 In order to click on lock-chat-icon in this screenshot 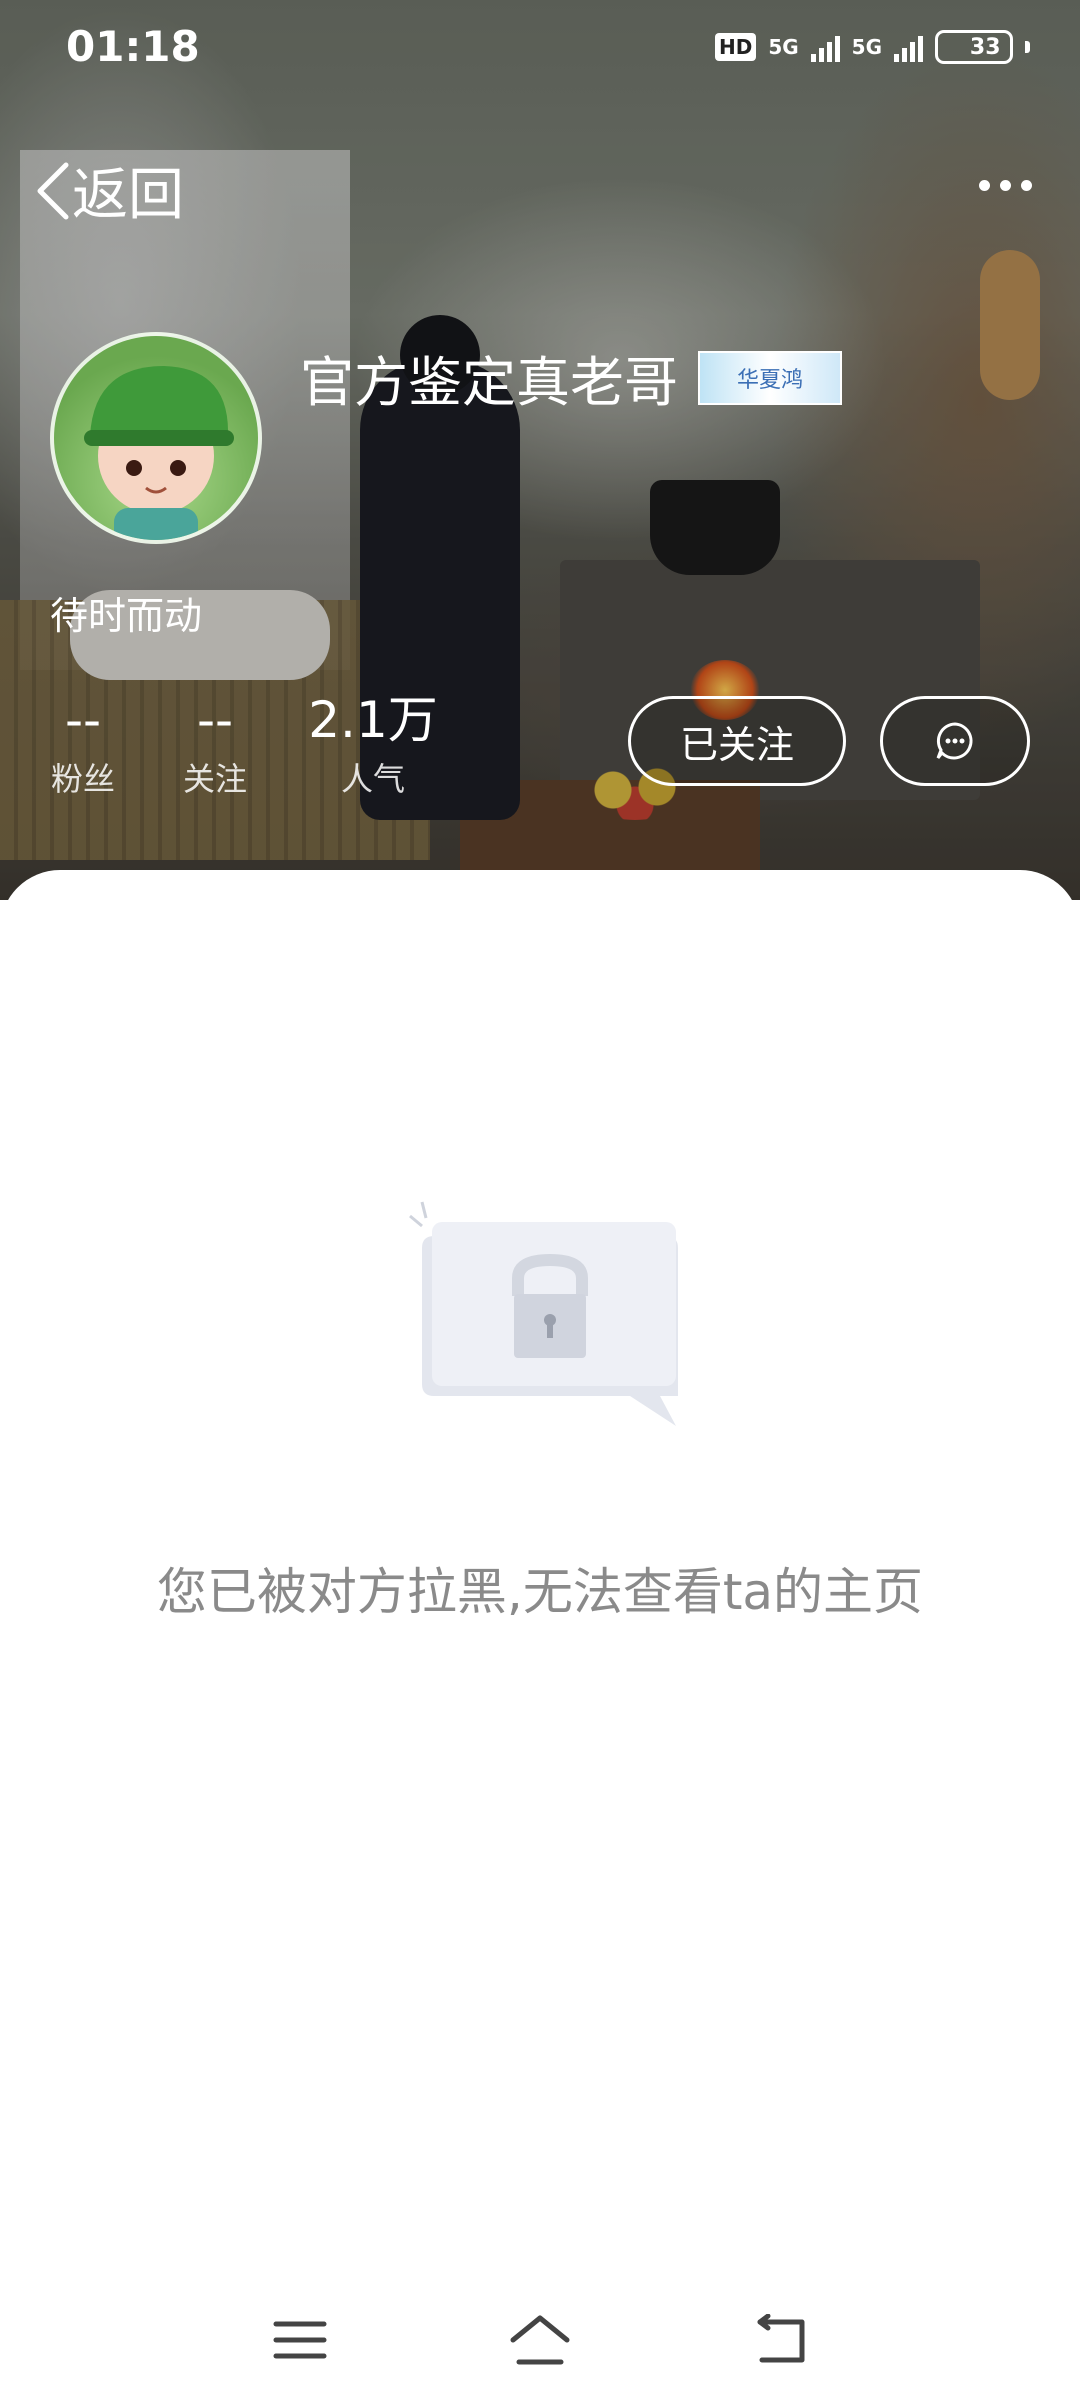, I will do `click(543, 1313)`.